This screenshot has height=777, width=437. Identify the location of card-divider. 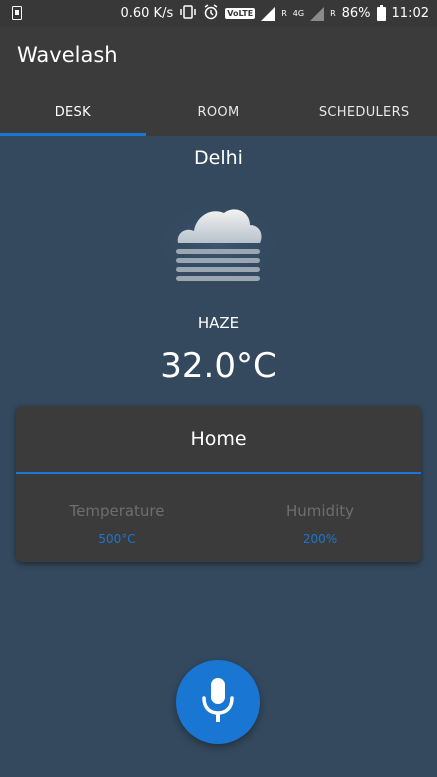
(218, 473).